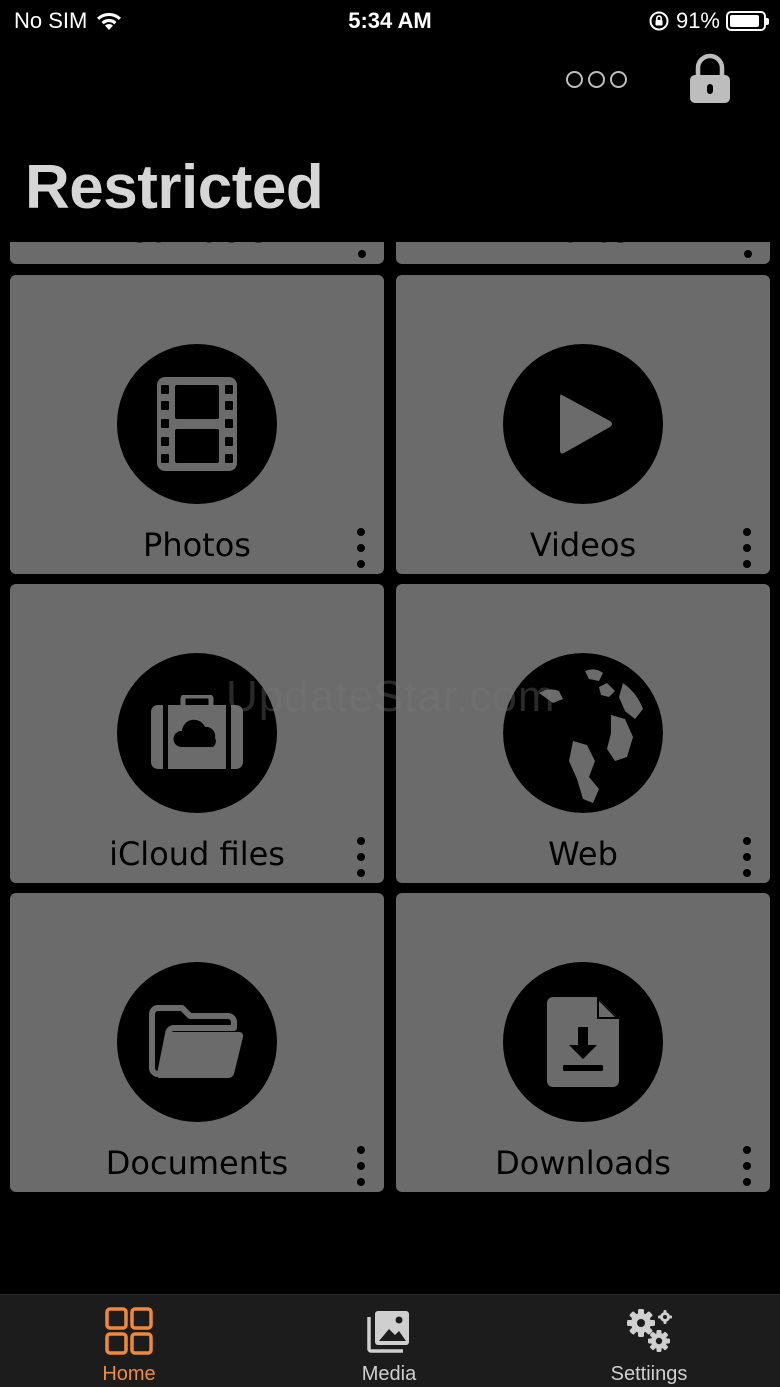 The height and width of the screenshot is (1387, 780). I want to click on more-button, so click(598, 79).